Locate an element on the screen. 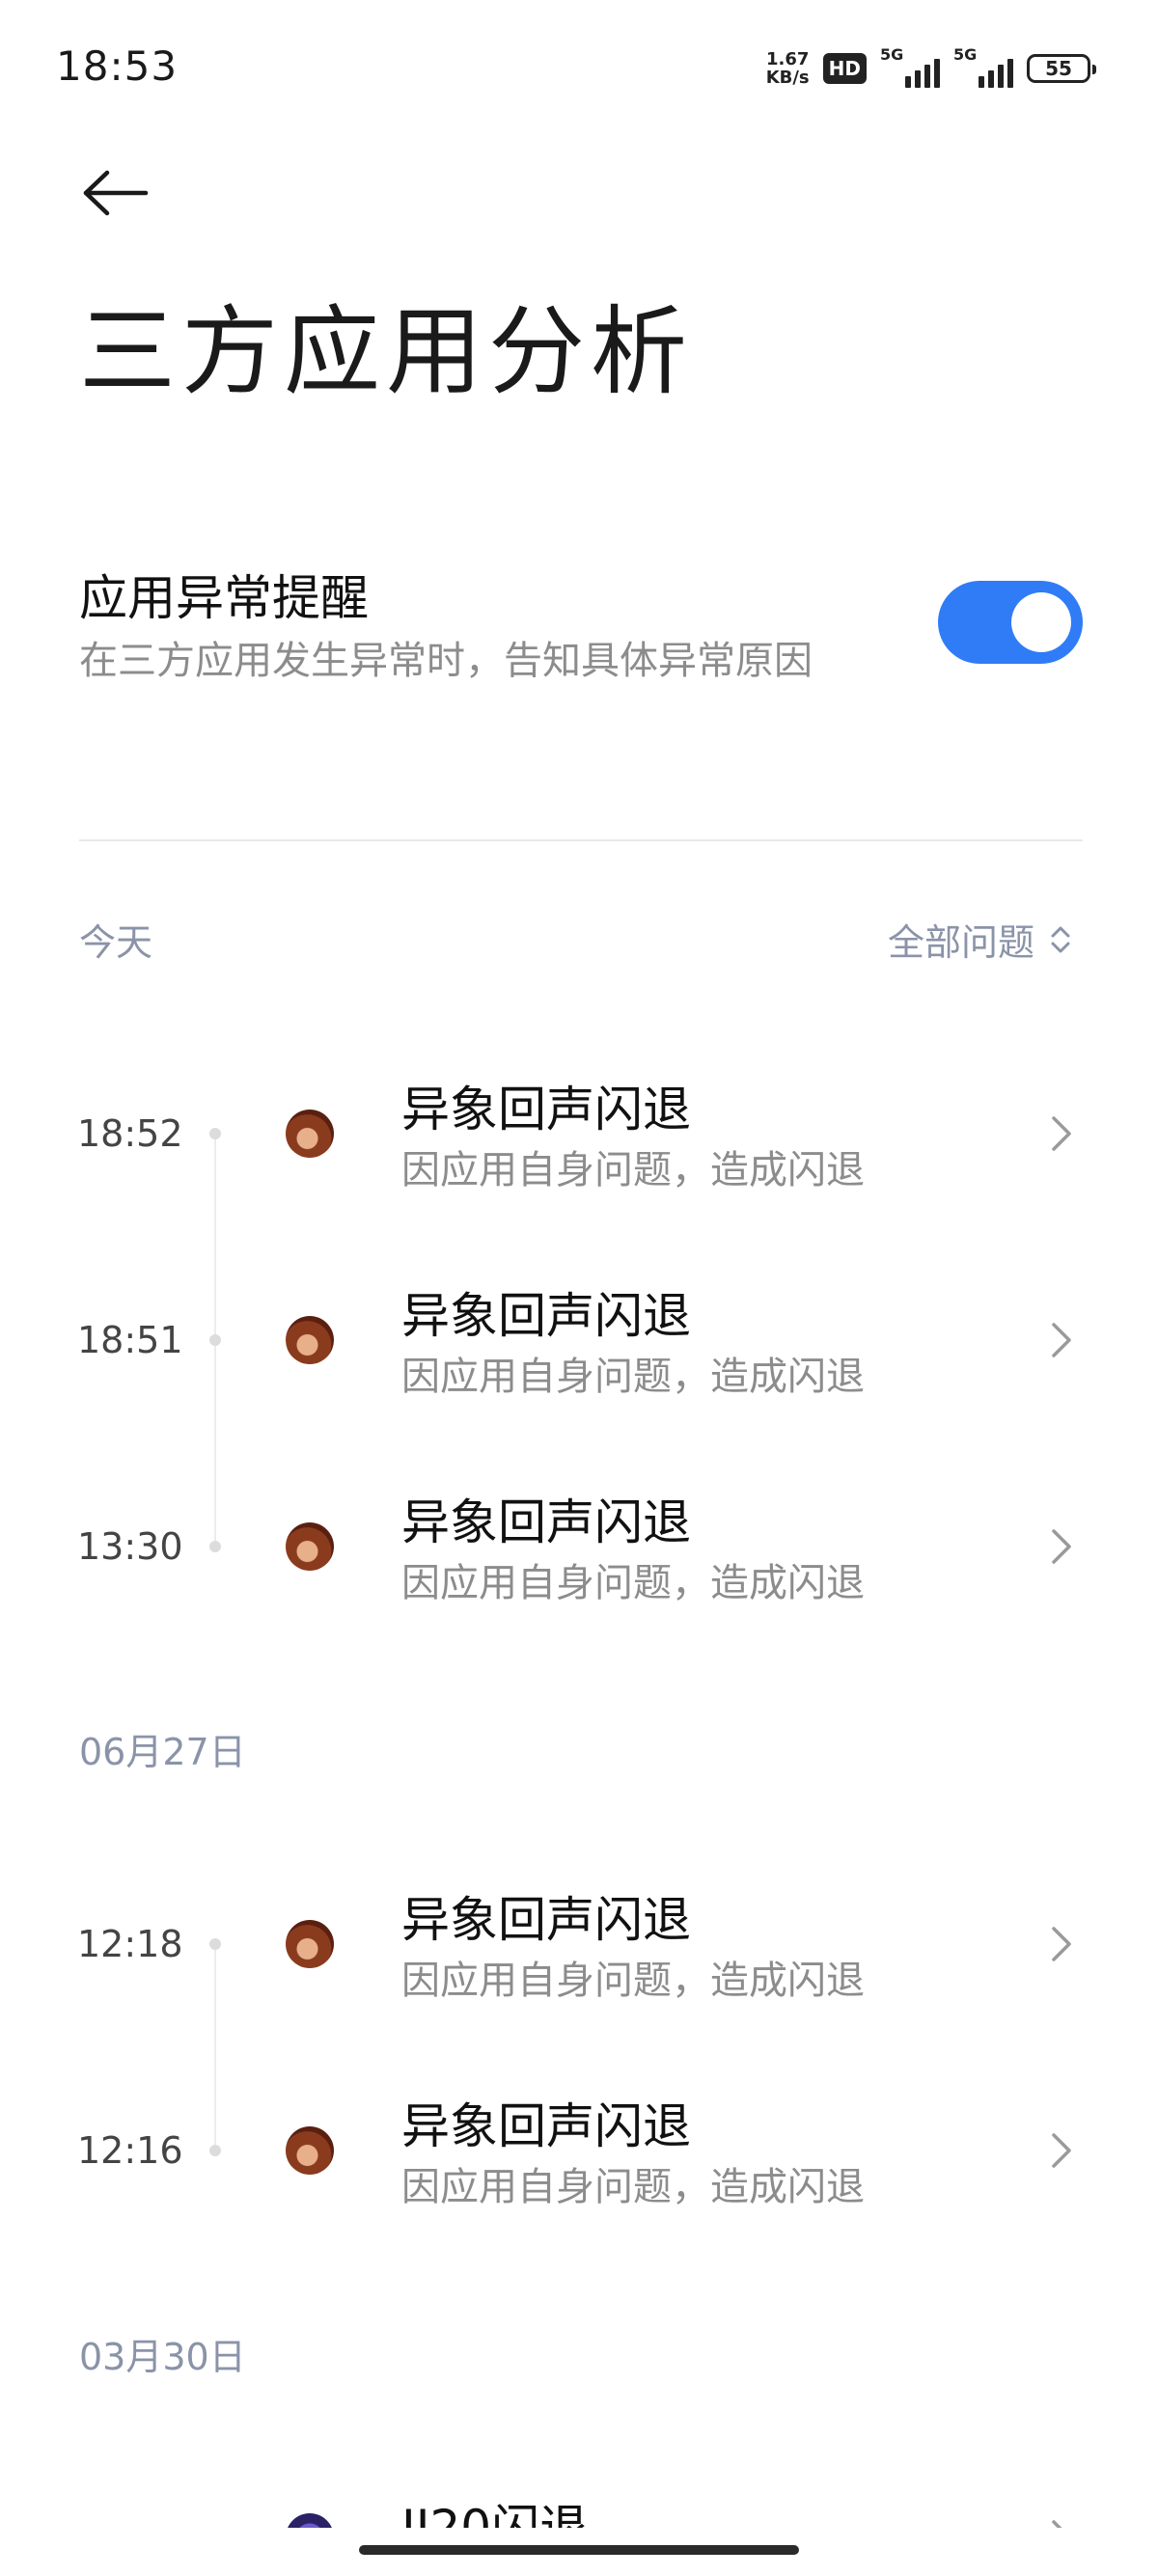 The image size is (1158, 2576). list-item: JJ20闪退 is located at coordinates (579, 2499).